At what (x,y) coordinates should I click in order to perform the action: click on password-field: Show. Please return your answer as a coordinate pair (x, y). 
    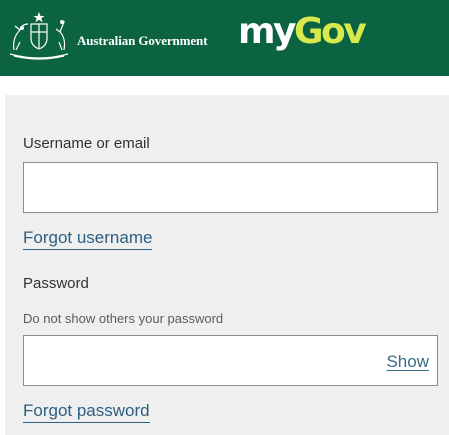
    Looking at the image, I should click on (230, 360).